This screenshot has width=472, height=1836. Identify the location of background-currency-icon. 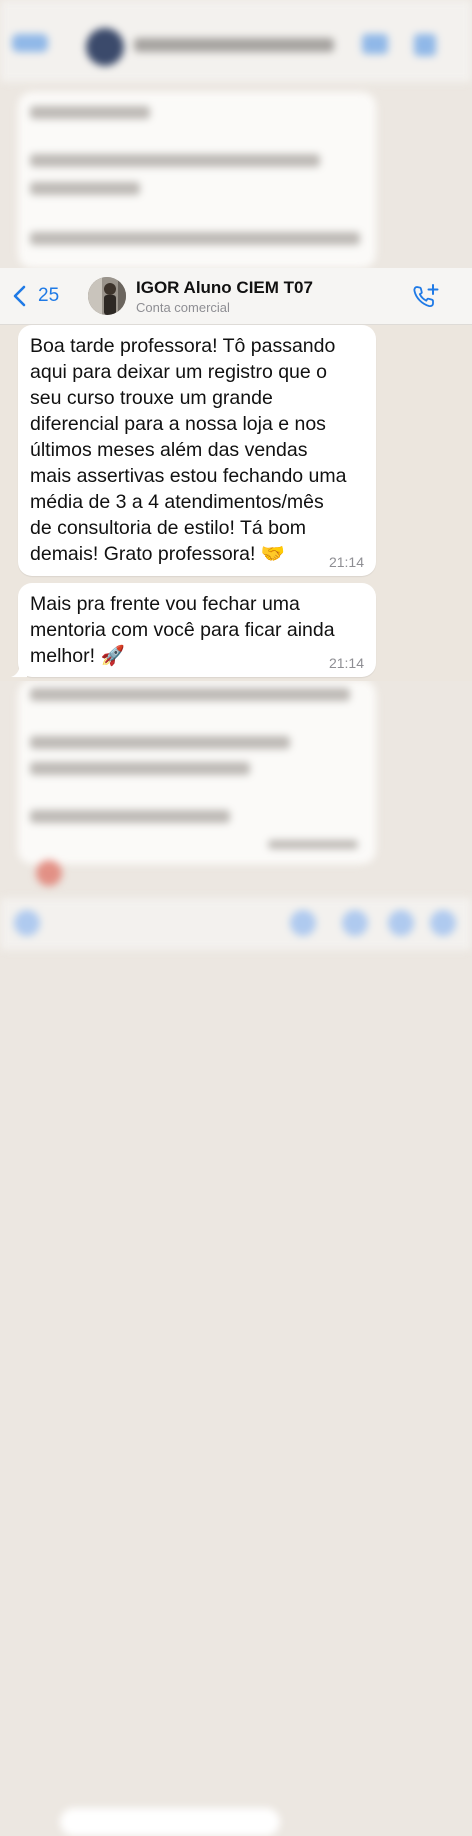
(355, 923).